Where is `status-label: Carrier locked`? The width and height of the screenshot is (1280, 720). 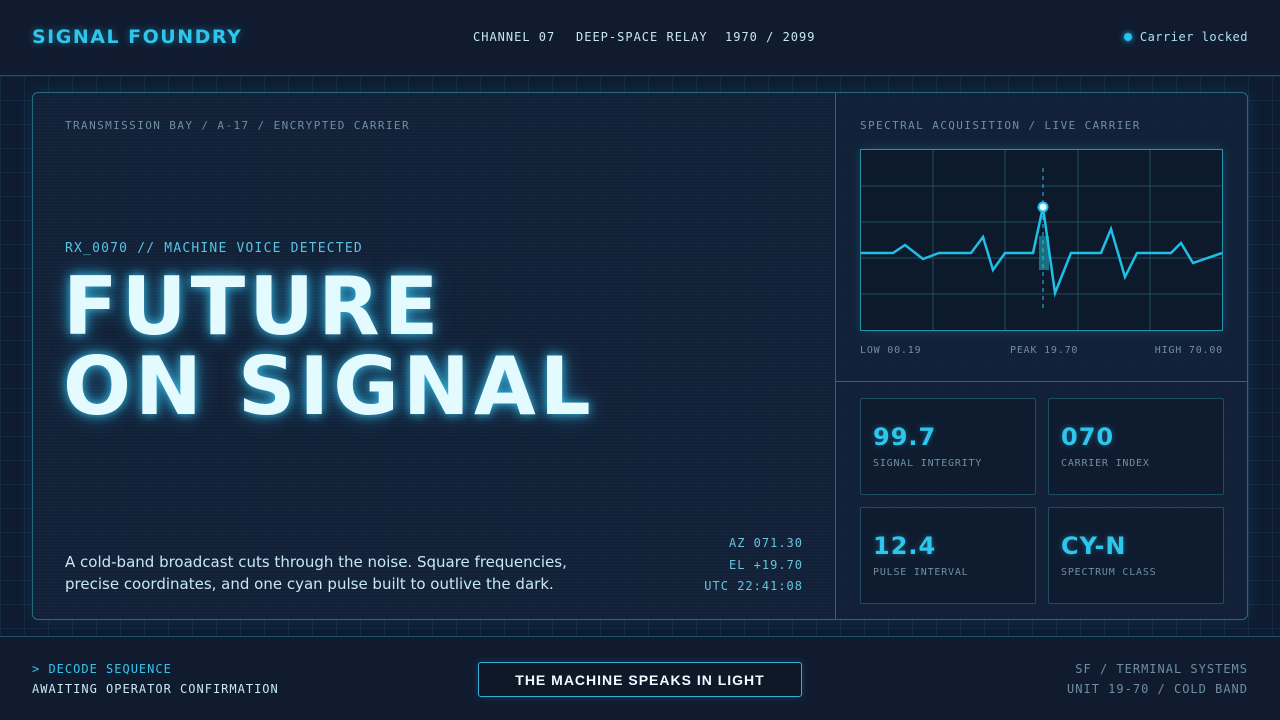 status-label: Carrier locked is located at coordinates (1193, 37).